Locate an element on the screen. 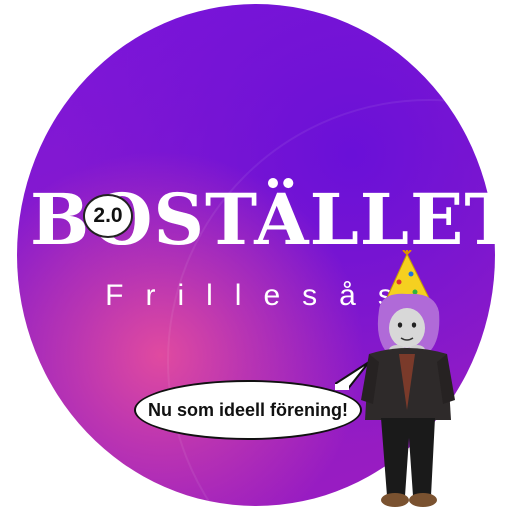 The image size is (512, 512). speech-bubble: Nu som ideell förening! is located at coordinates (248, 410).